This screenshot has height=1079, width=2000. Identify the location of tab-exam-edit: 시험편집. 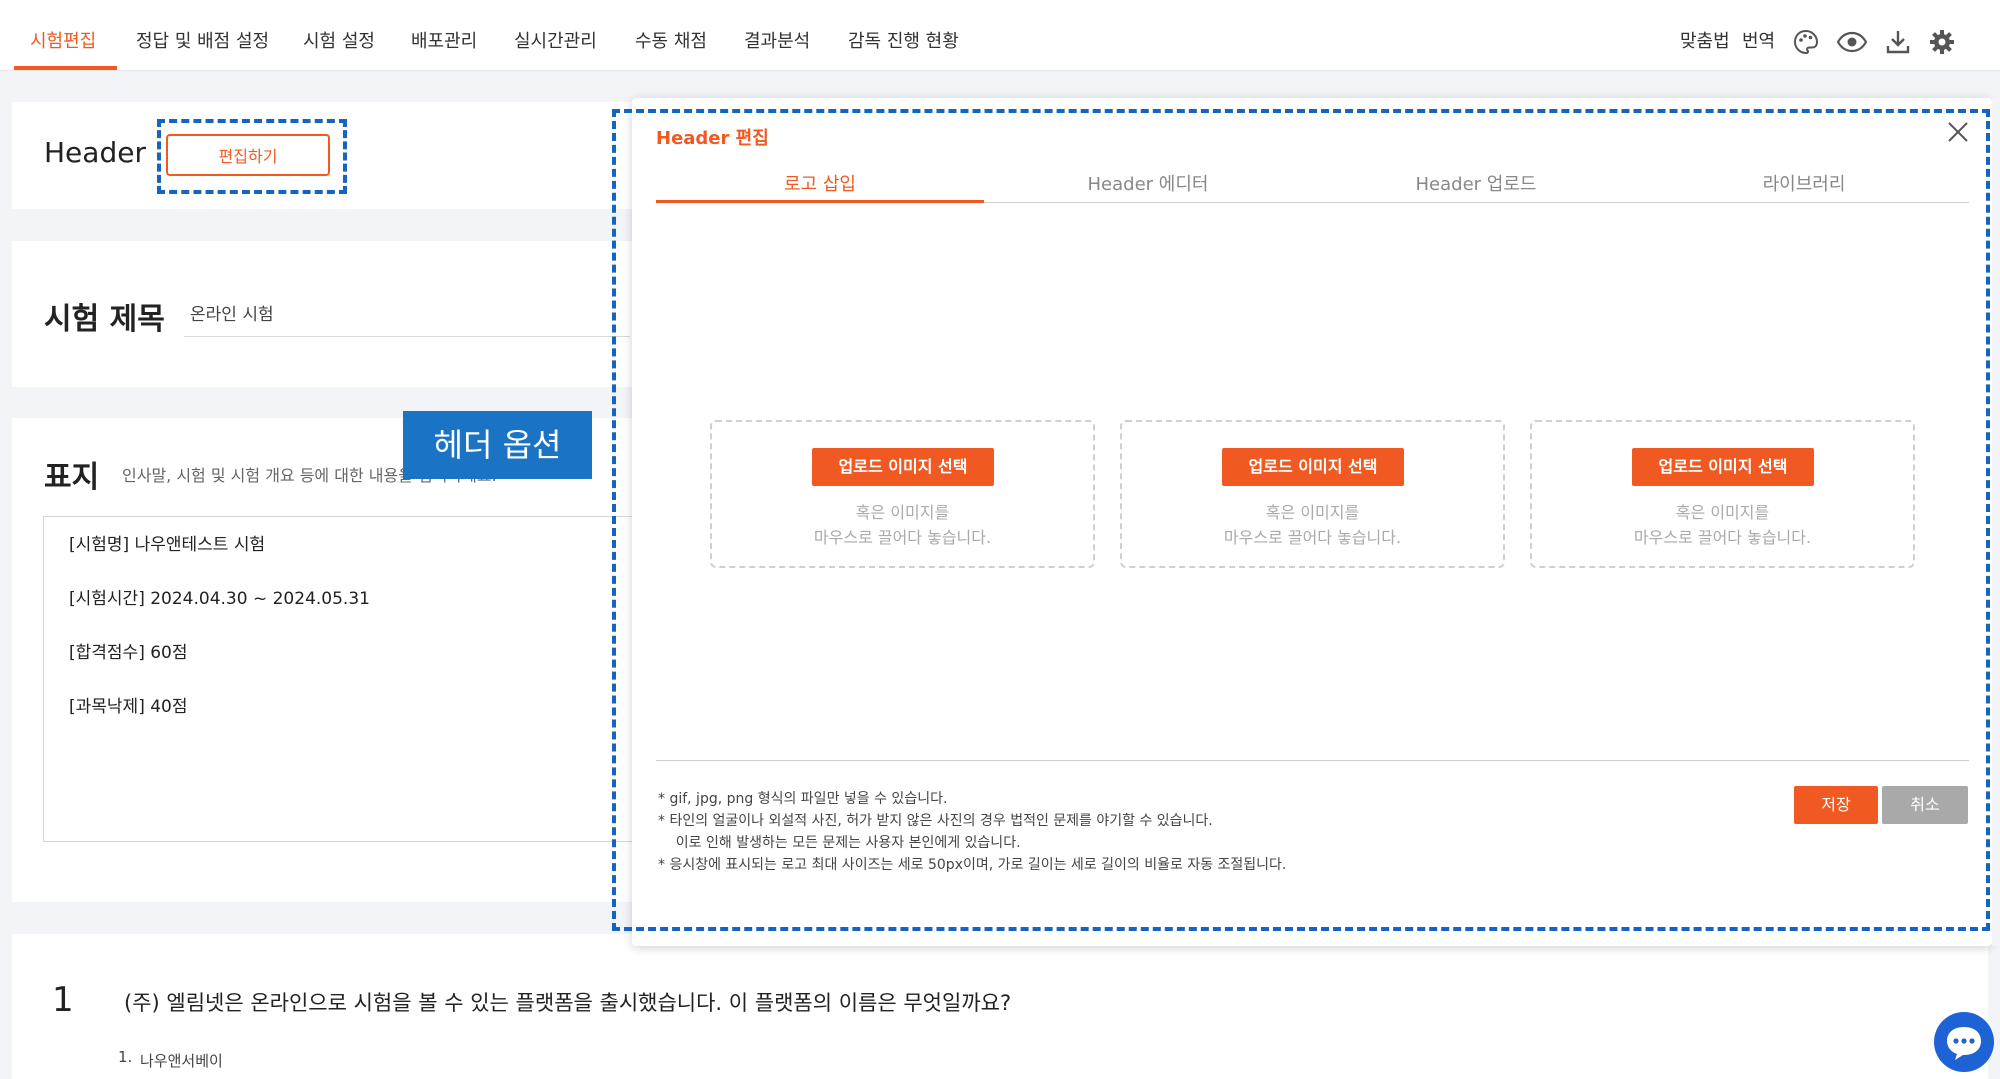
(63, 35).